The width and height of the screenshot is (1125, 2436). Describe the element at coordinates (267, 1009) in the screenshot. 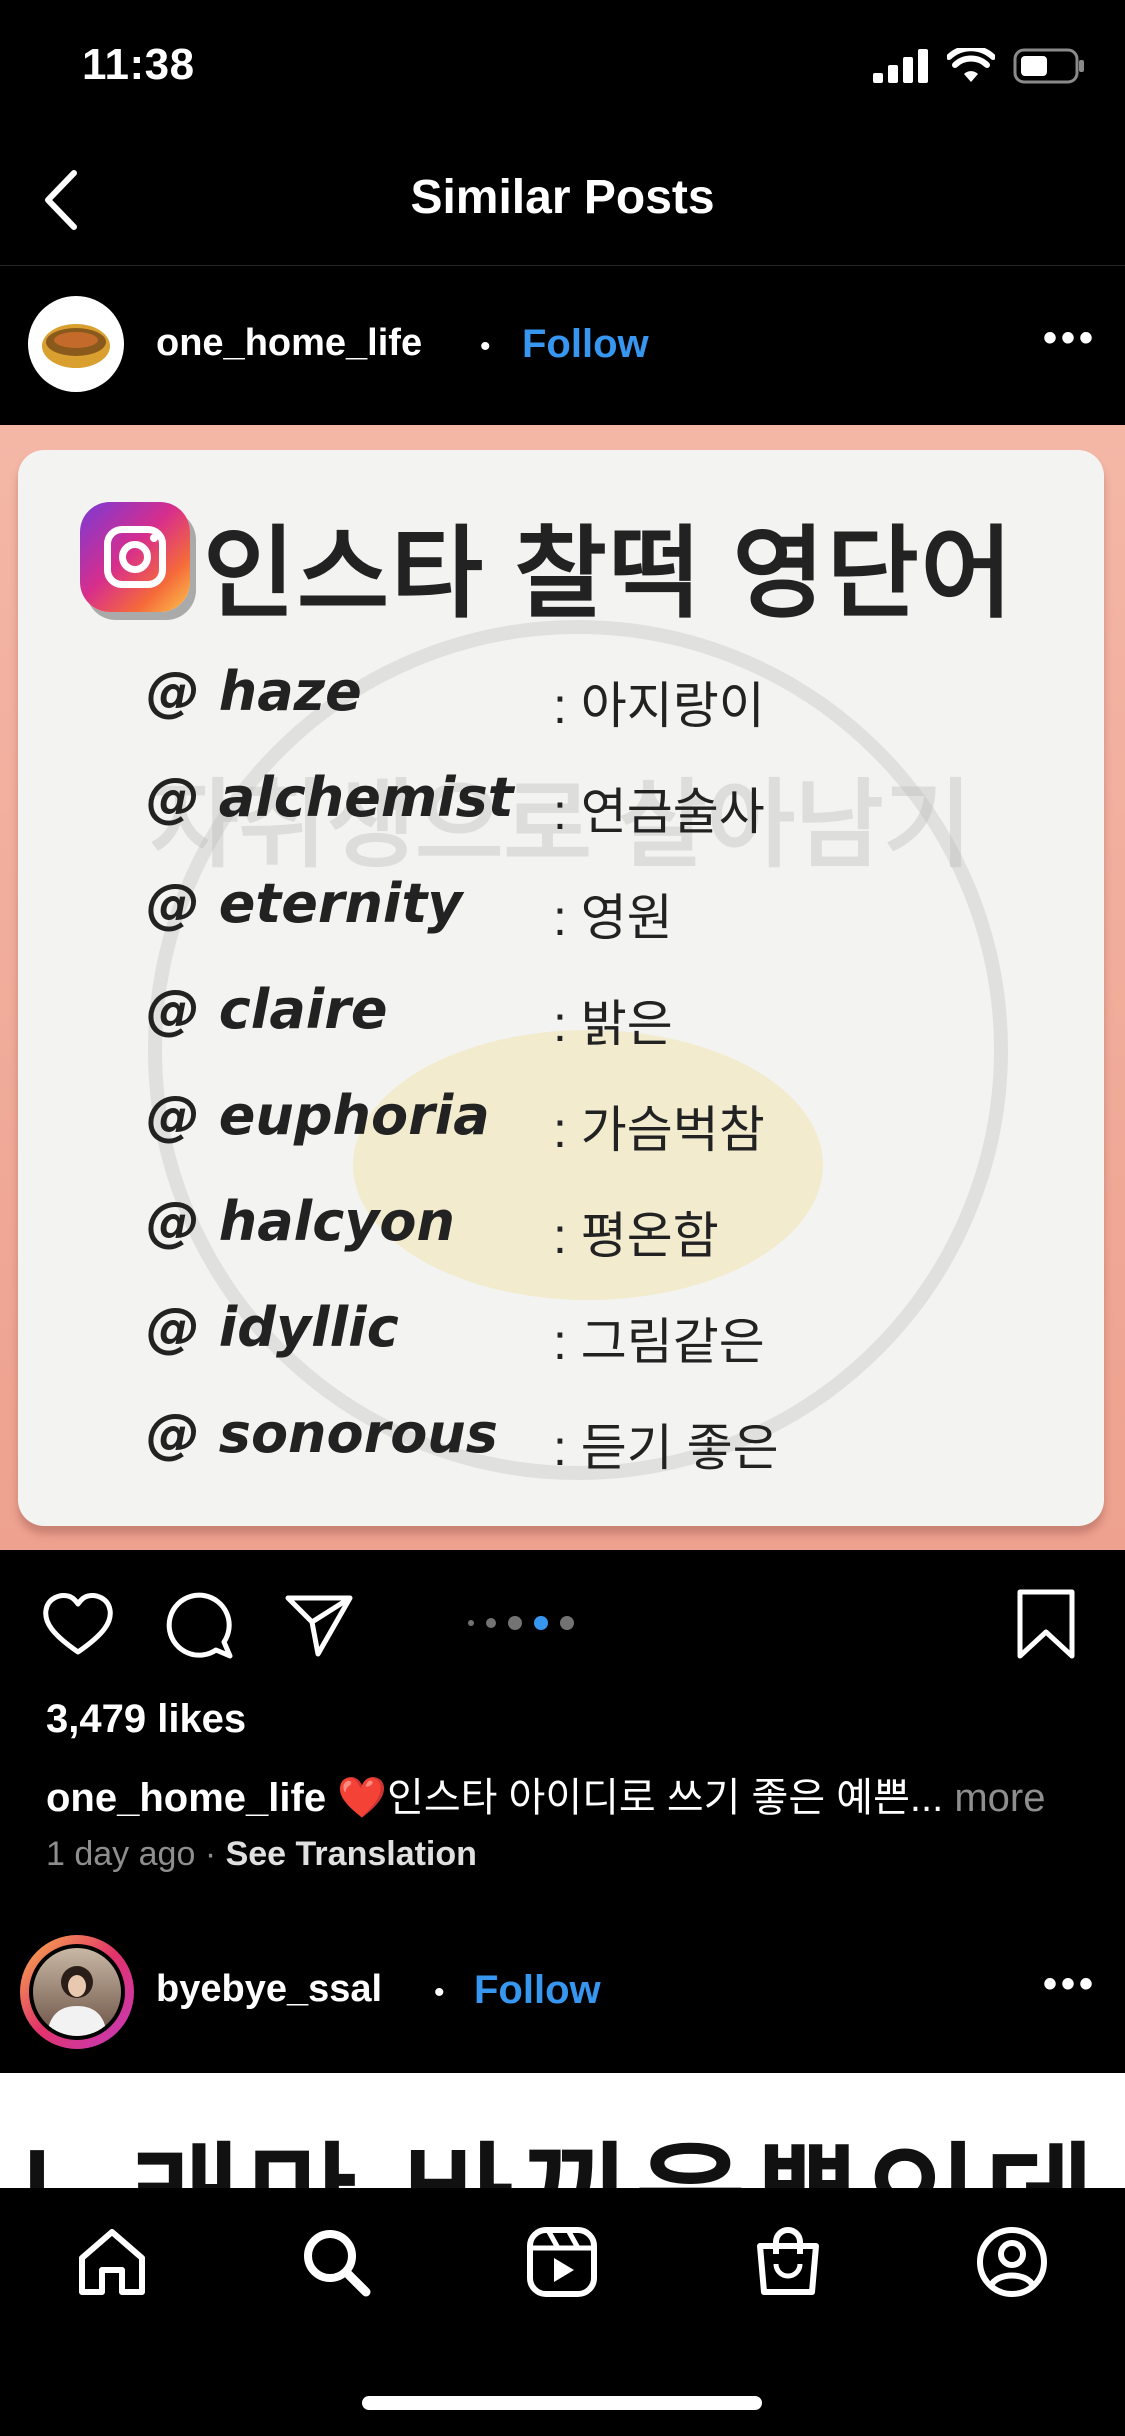

I see `vocab-word: @ claire` at that location.